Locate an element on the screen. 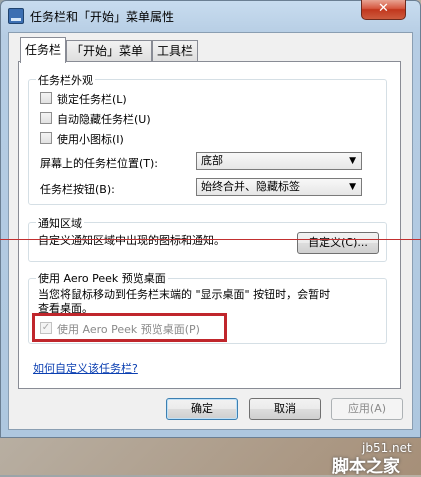 The height and width of the screenshot is (477, 421). small-icons-label: 使用小图标(I) is located at coordinates (90, 139).